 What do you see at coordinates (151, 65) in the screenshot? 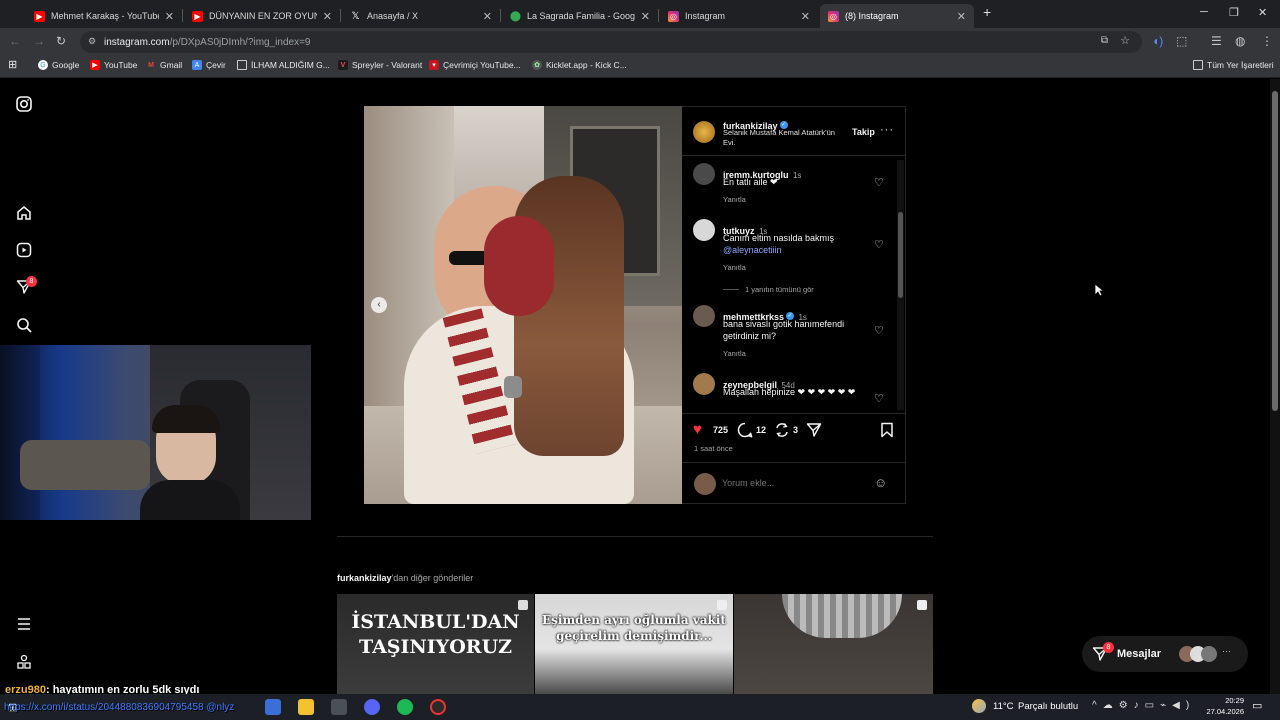
I see `gmail-icon: M` at bounding box center [151, 65].